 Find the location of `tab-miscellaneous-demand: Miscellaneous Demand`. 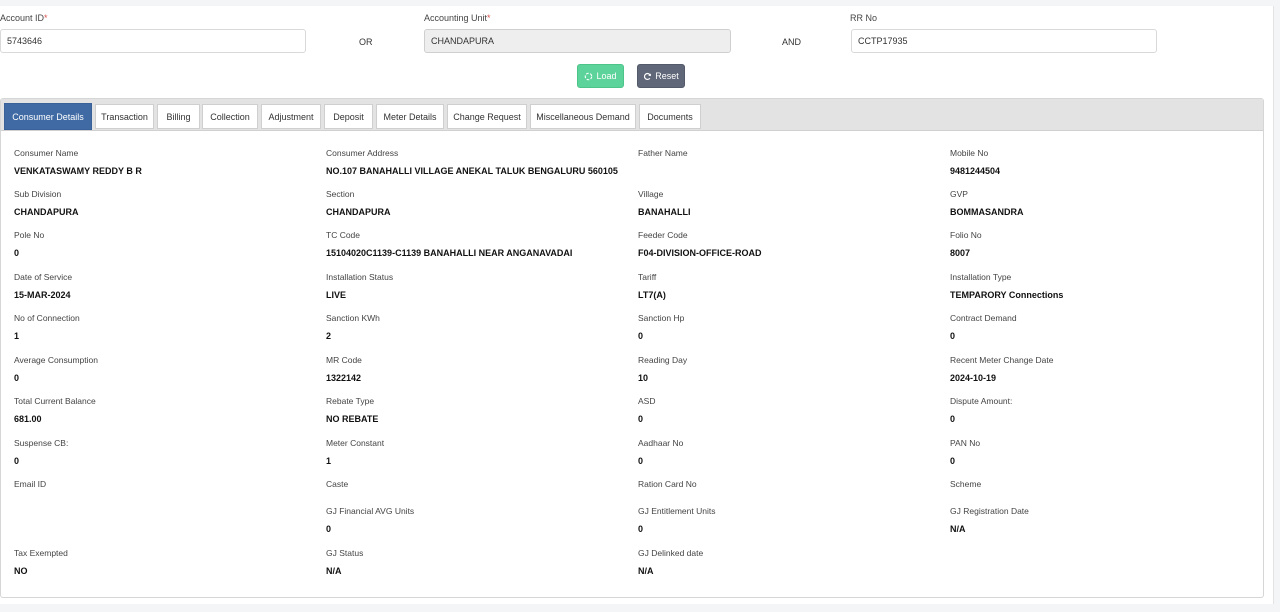

tab-miscellaneous-demand: Miscellaneous Demand is located at coordinates (583, 116).